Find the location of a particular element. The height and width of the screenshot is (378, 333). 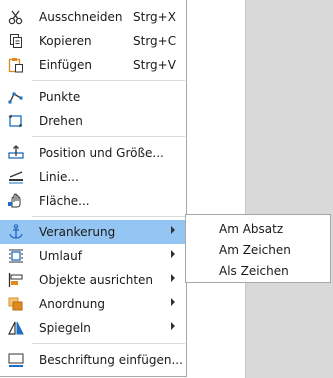

wrap-icon is located at coordinates (16, 256).